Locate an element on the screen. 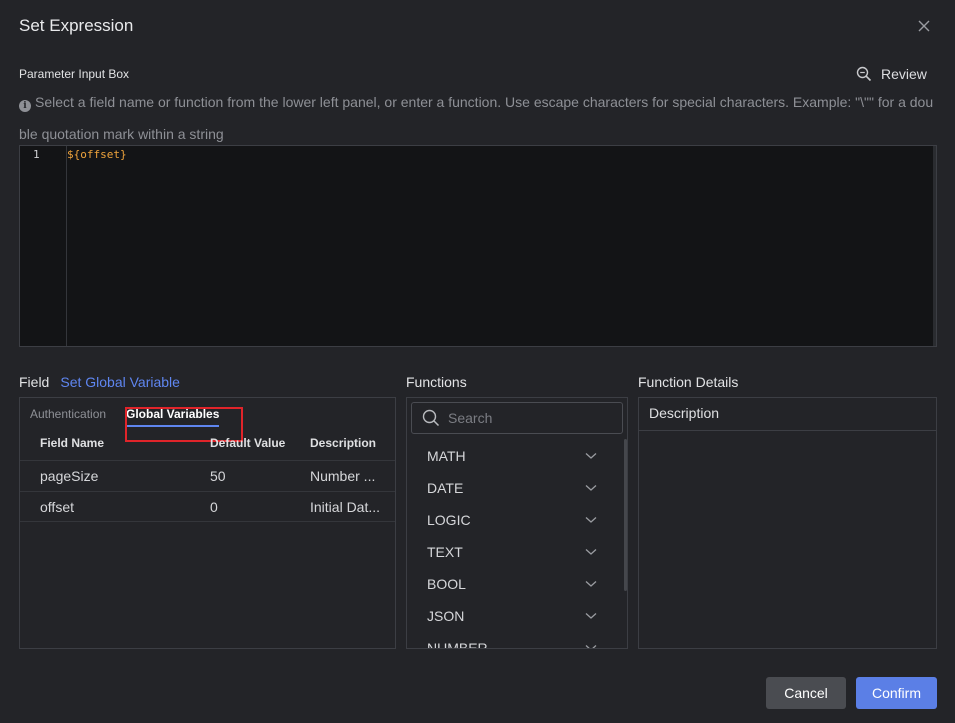 The width and height of the screenshot is (955, 723). info-icon: i is located at coordinates (25, 106).